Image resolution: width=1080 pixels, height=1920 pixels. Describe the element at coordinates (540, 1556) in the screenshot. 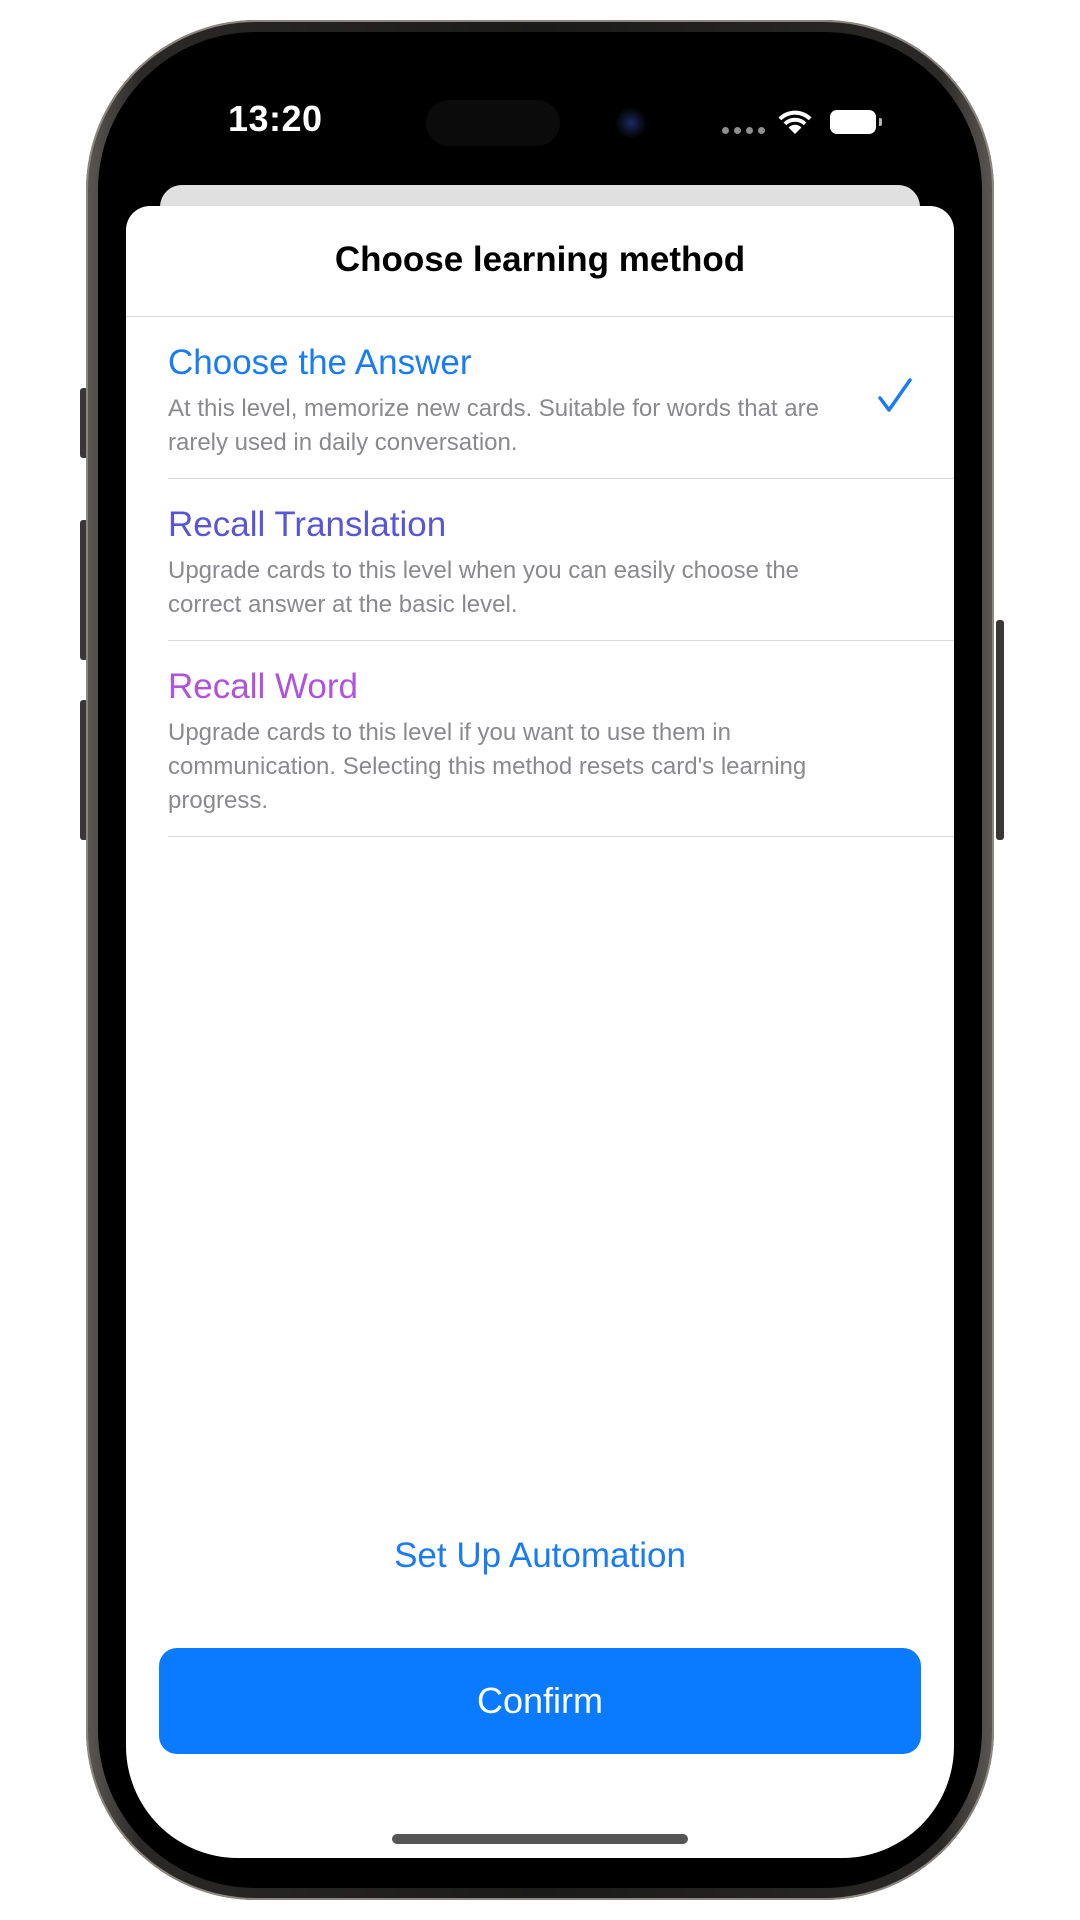

I see `set-up-automation-link: Set Up Automation` at that location.